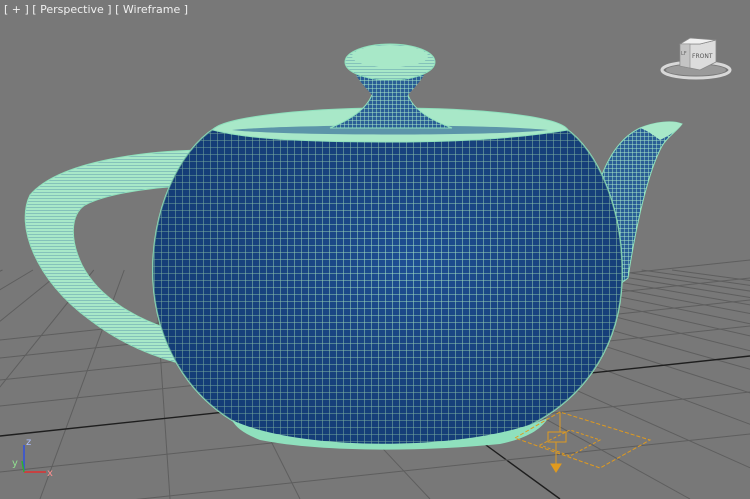  What do you see at coordinates (15, 463) in the screenshot?
I see `y-axis-label: y` at bounding box center [15, 463].